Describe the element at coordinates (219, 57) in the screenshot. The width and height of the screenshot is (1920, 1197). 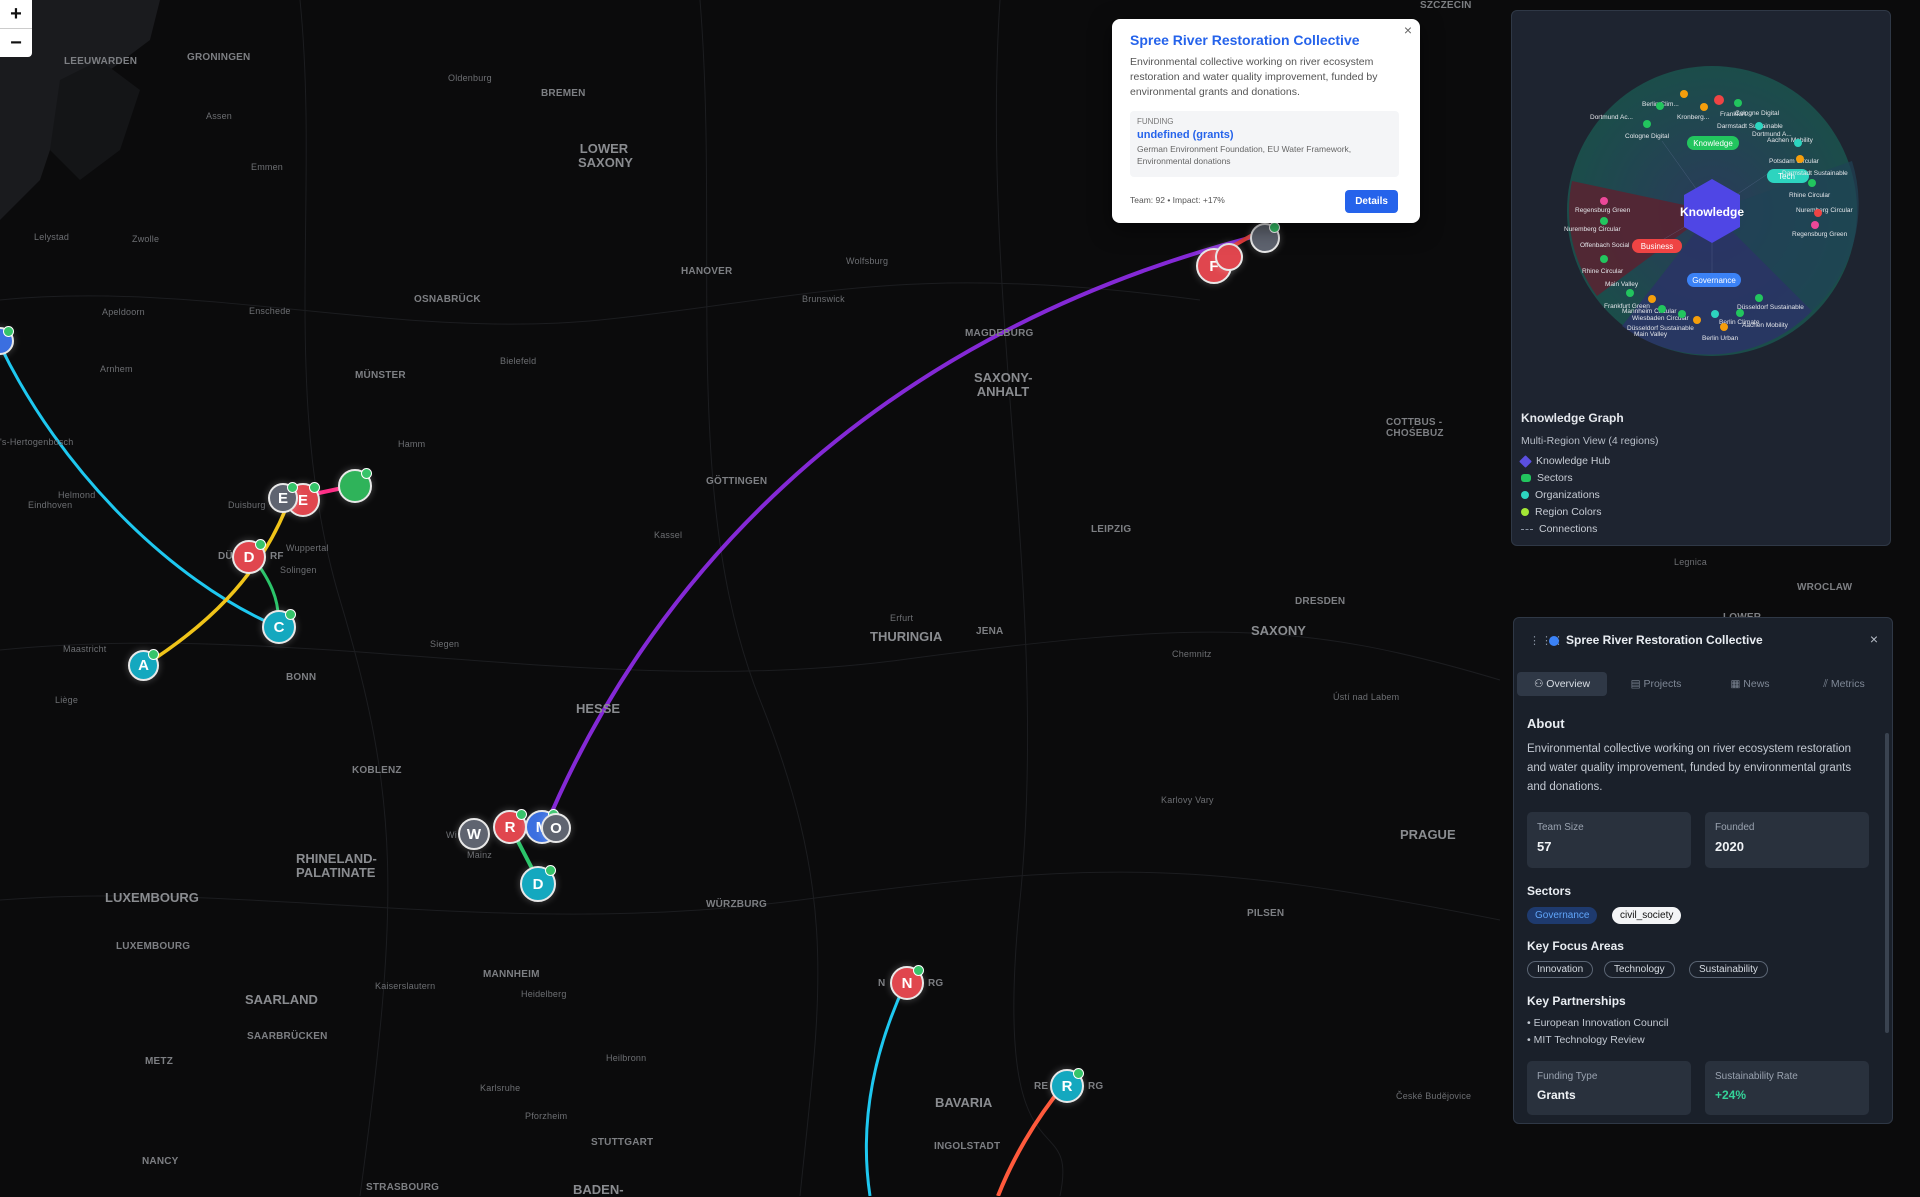
I see `city-label: GRONINGEN` at that location.